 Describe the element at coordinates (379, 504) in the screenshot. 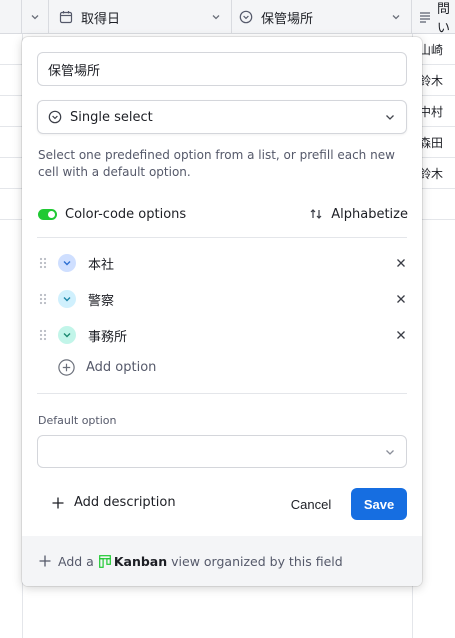

I see `save-button: Save` at that location.